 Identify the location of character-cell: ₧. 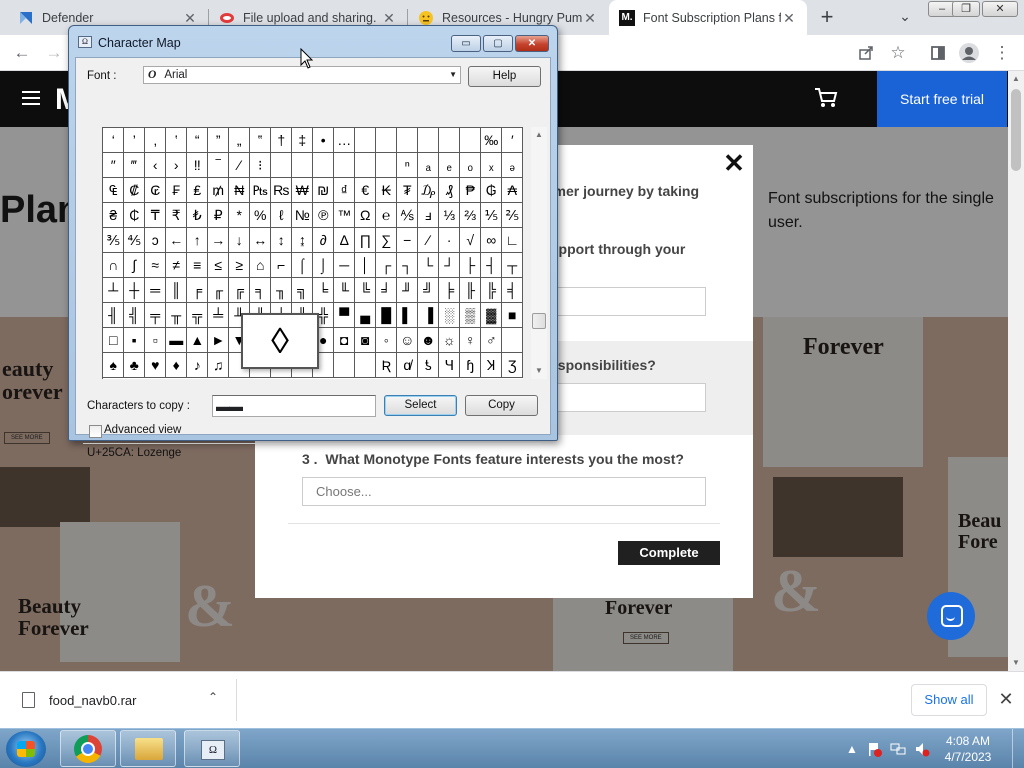
(260, 190).